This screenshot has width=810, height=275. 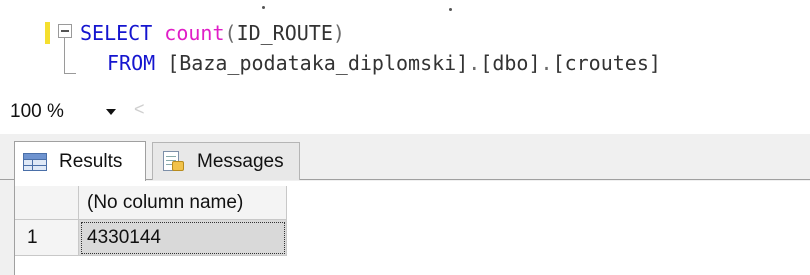 I want to click on tab-messages: Messages, so click(x=226, y=161).